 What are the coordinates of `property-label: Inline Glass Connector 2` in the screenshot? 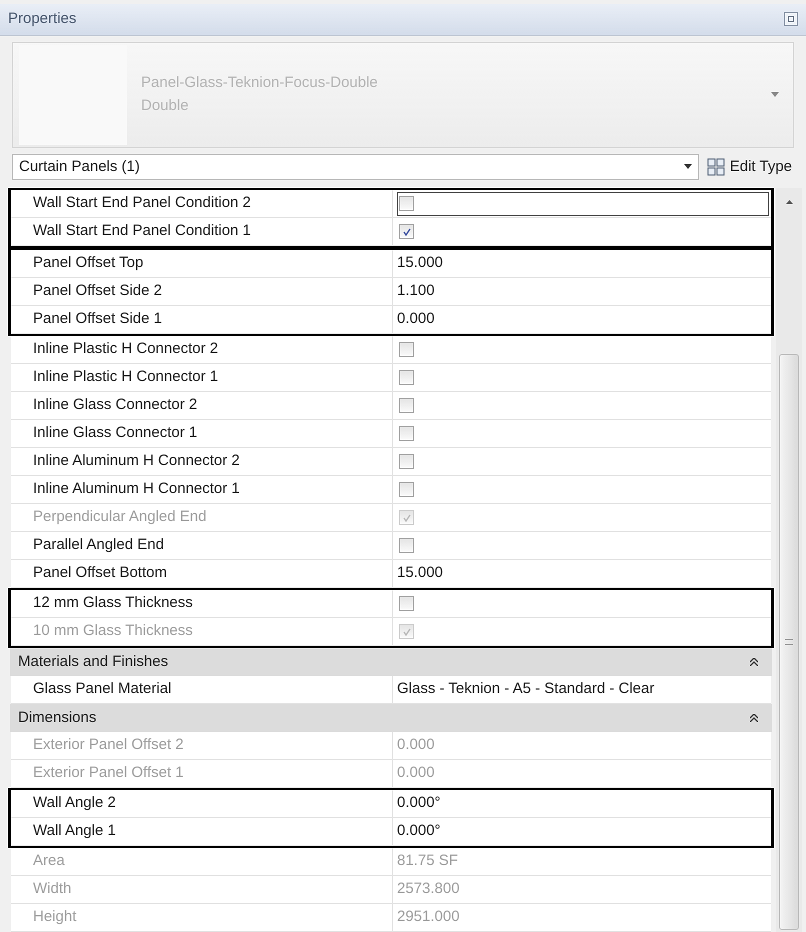 It's located at (115, 405).